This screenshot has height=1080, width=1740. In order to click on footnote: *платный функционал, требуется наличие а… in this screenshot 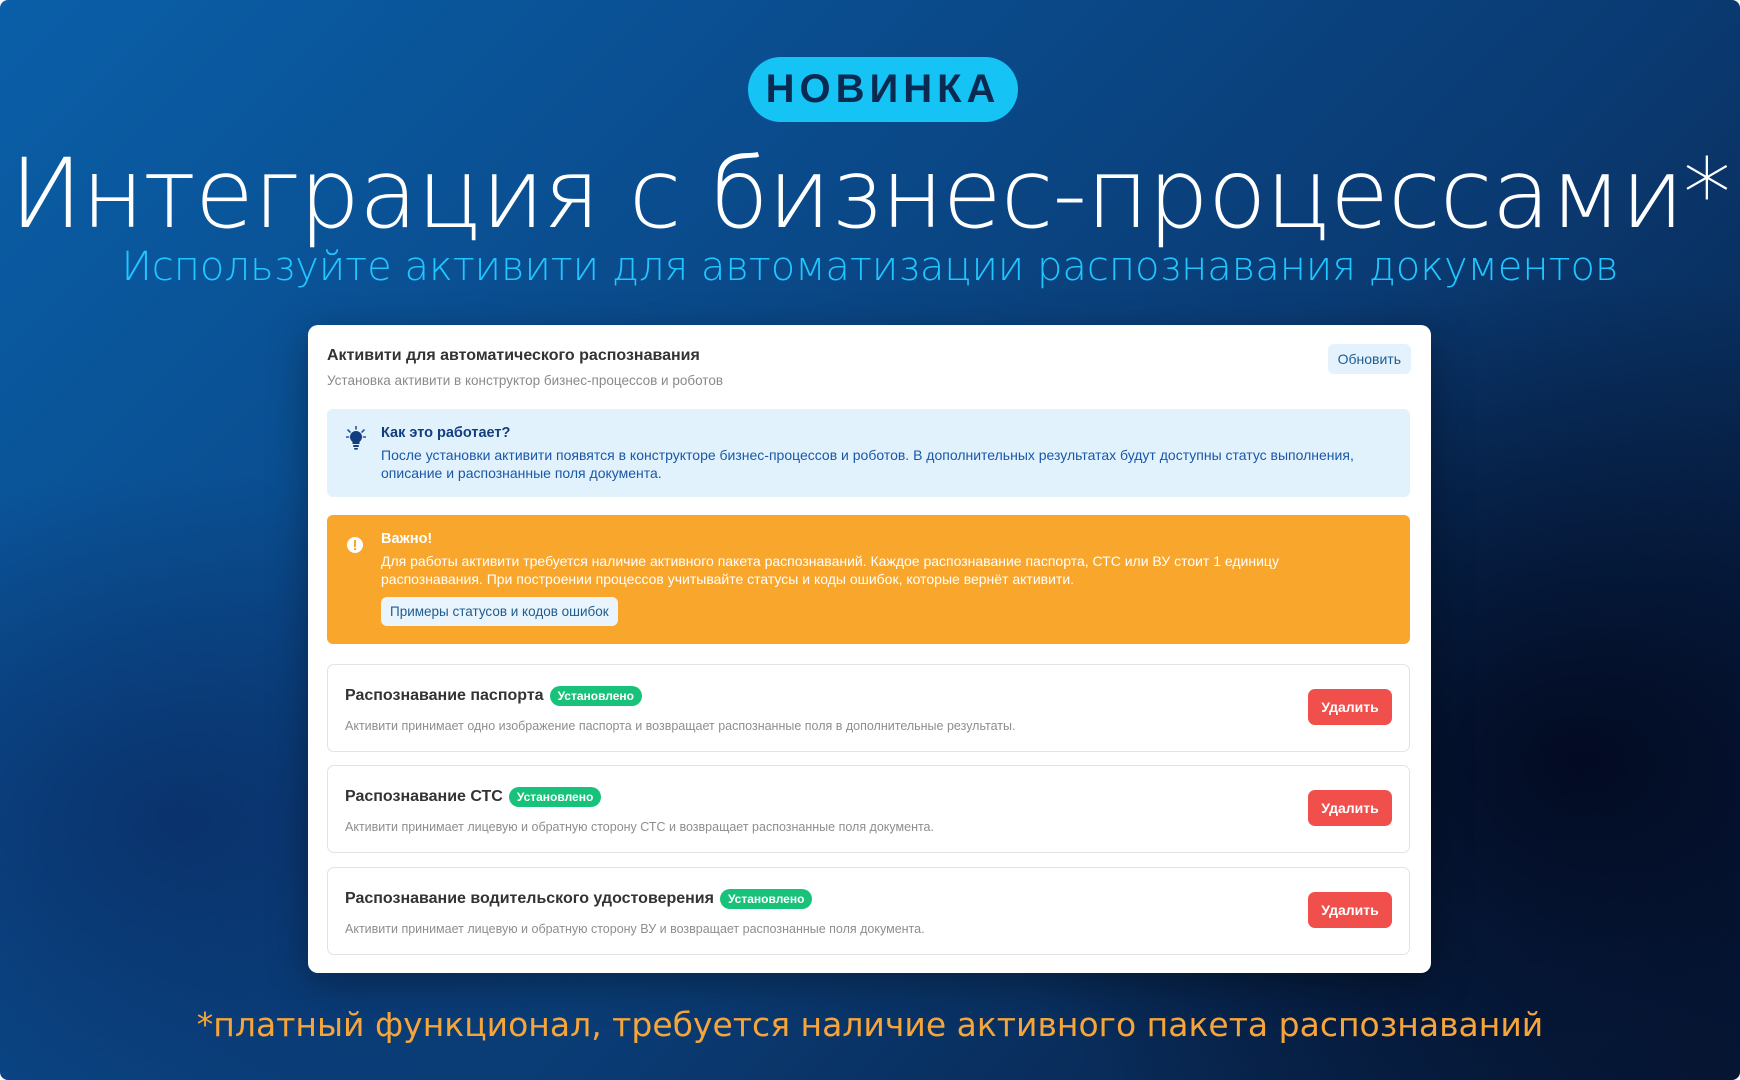, I will do `click(870, 1024)`.